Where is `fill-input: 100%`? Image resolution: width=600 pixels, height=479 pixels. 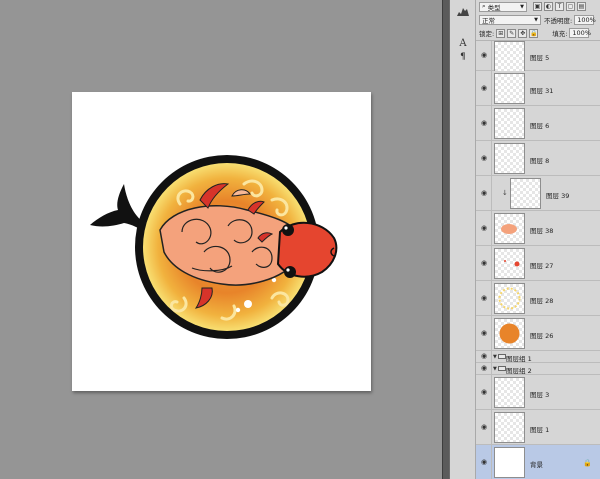
fill-input: 100% is located at coordinates (580, 33).